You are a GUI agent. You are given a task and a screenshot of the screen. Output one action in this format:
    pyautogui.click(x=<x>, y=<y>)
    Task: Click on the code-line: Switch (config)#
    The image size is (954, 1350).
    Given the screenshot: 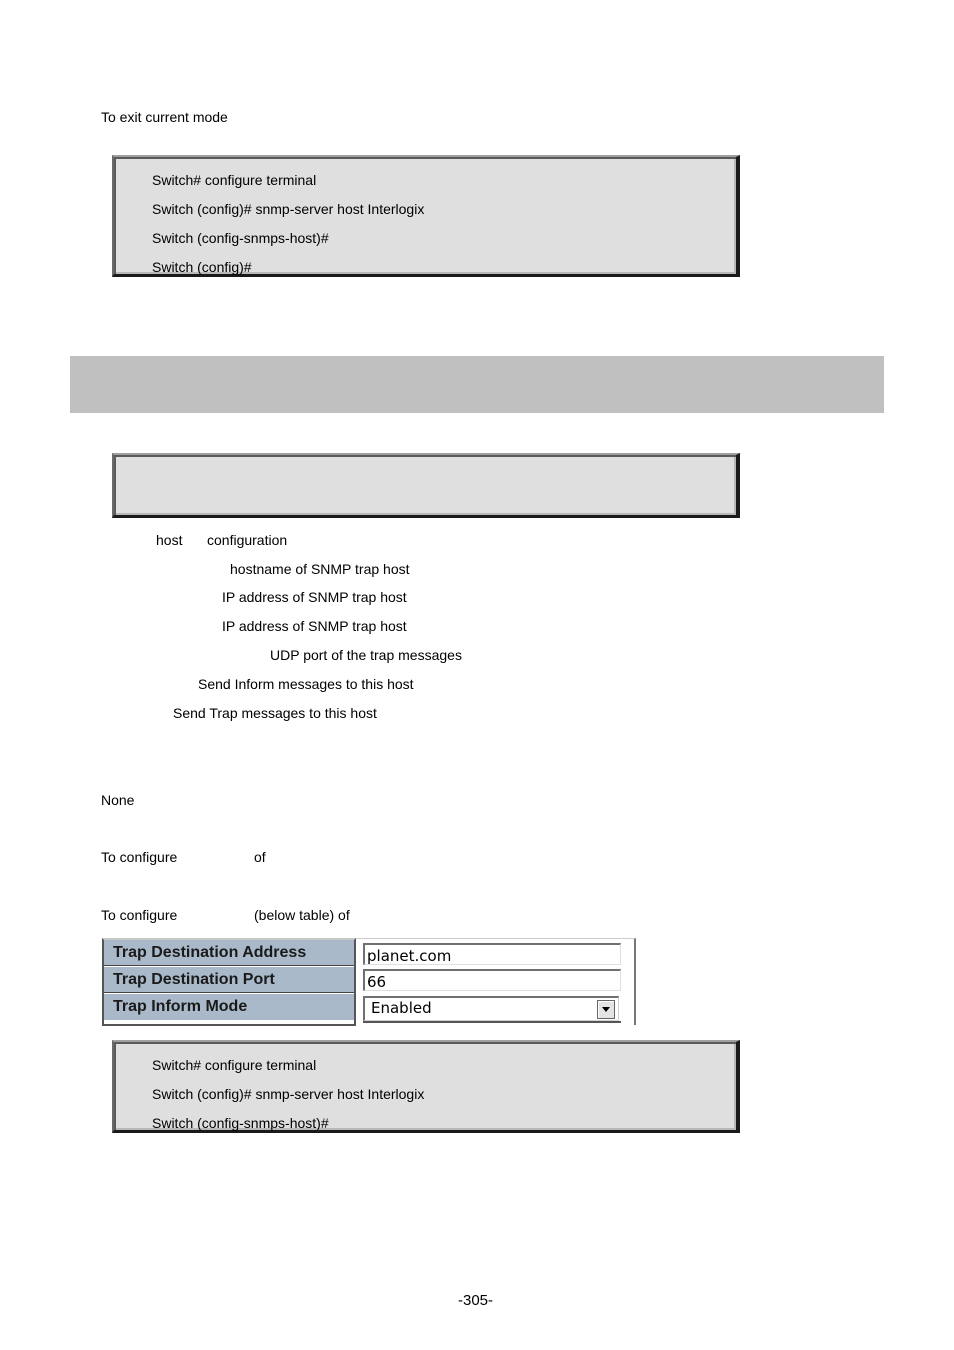 What is the action you would take?
    pyautogui.click(x=202, y=267)
    